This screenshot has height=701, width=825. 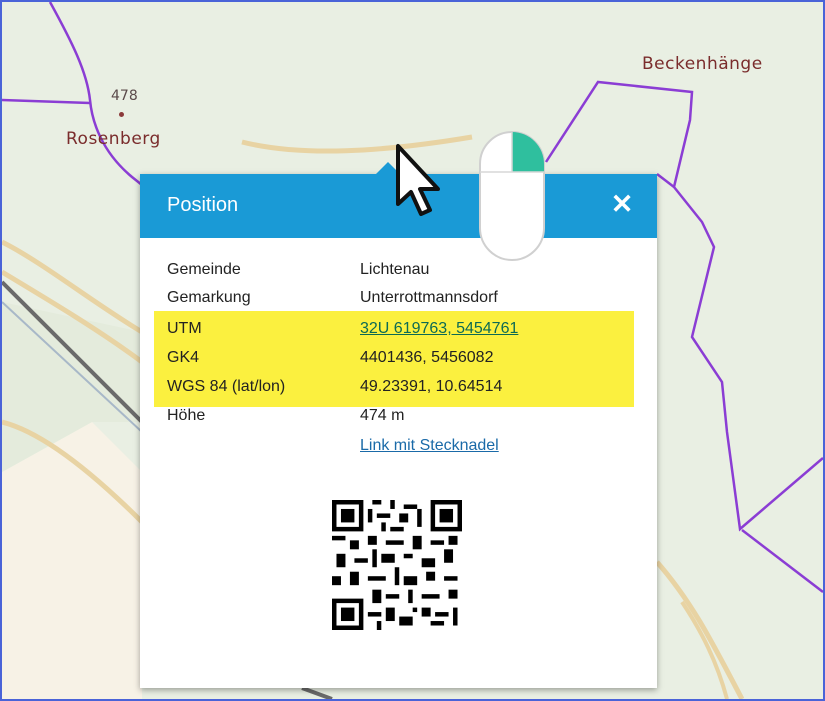 I want to click on elevation-label: 478, so click(x=124, y=96).